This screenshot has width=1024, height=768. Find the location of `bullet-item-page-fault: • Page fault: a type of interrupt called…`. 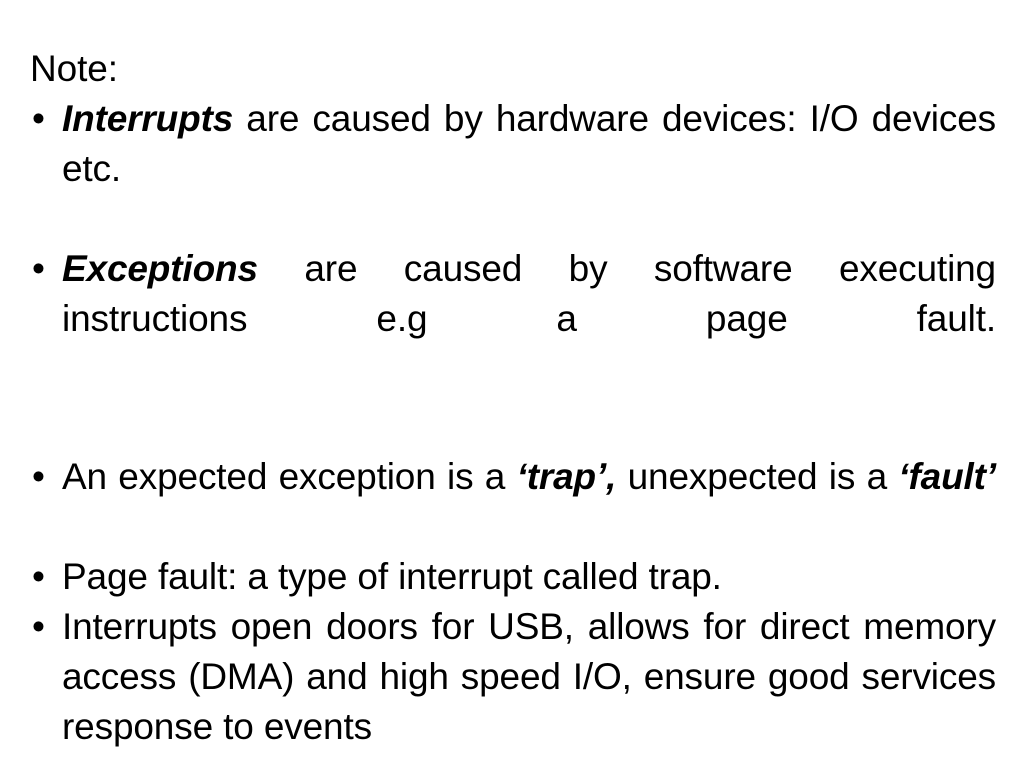

bullet-item-page-fault: • Page fault: a type of interrupt called… is located at coordinates (513, 577).